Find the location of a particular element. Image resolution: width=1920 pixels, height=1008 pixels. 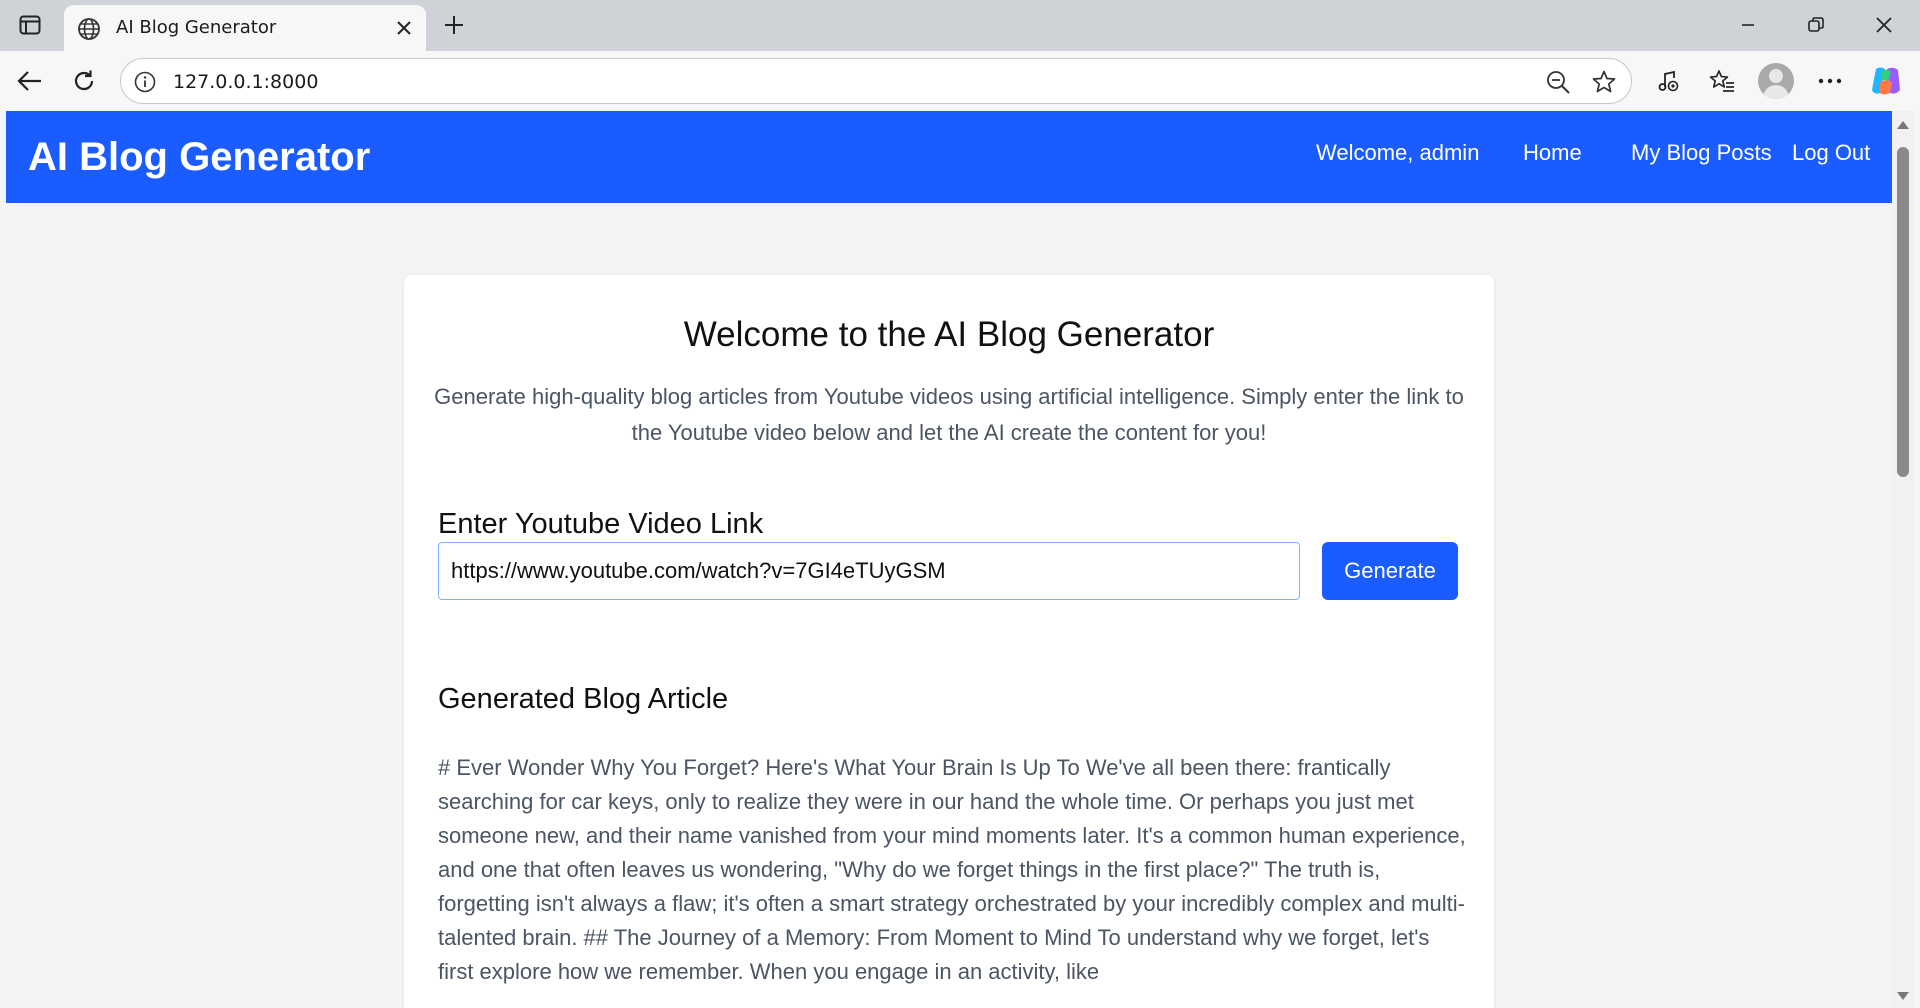

scroll-up-arrow-icon is located at coordinates (1903, 125).